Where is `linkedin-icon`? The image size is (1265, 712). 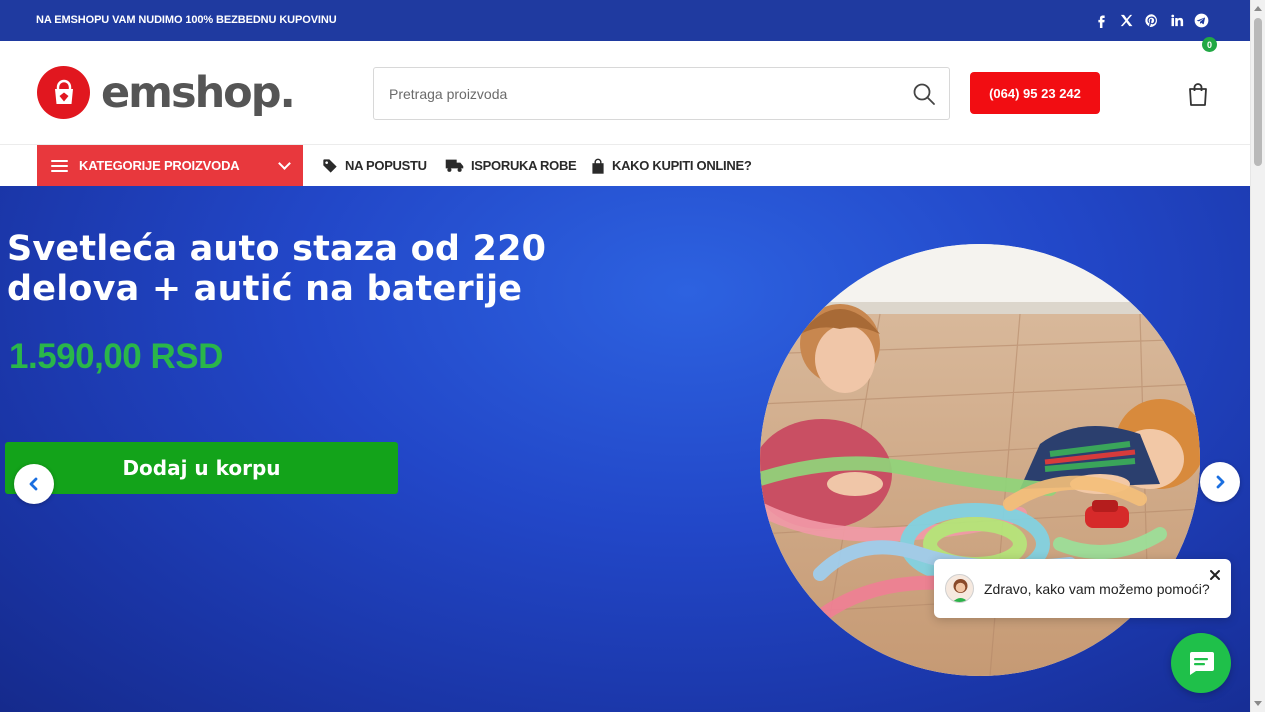 linkedin-icon is located at coordinates (1176, 20).